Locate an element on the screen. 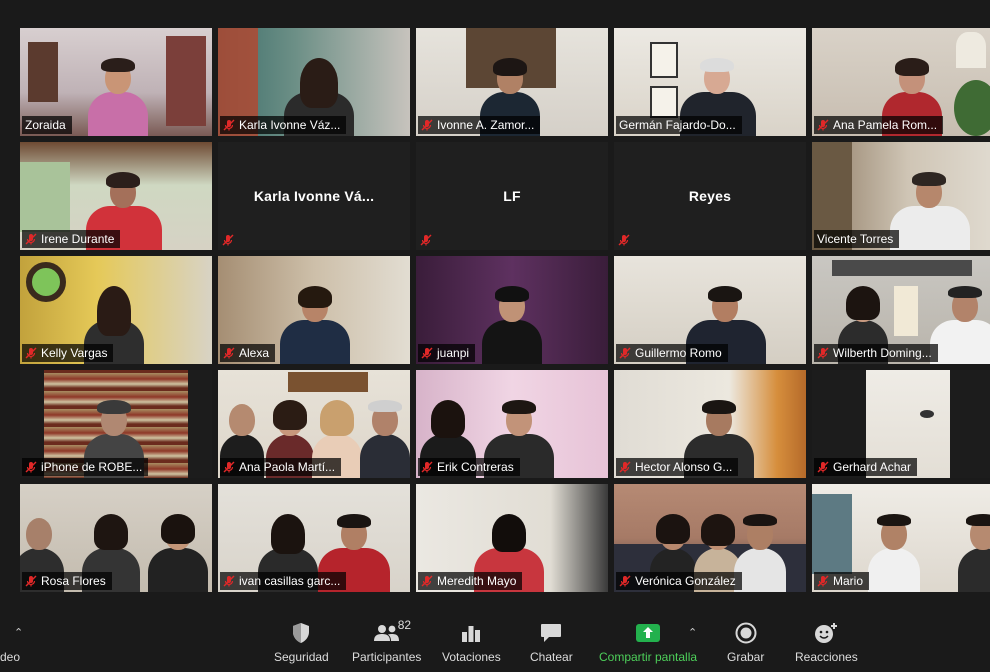 This screenshot has height=672, width=990. share-screen-button: Compartir pantalla is located at coordinates (648, 642).